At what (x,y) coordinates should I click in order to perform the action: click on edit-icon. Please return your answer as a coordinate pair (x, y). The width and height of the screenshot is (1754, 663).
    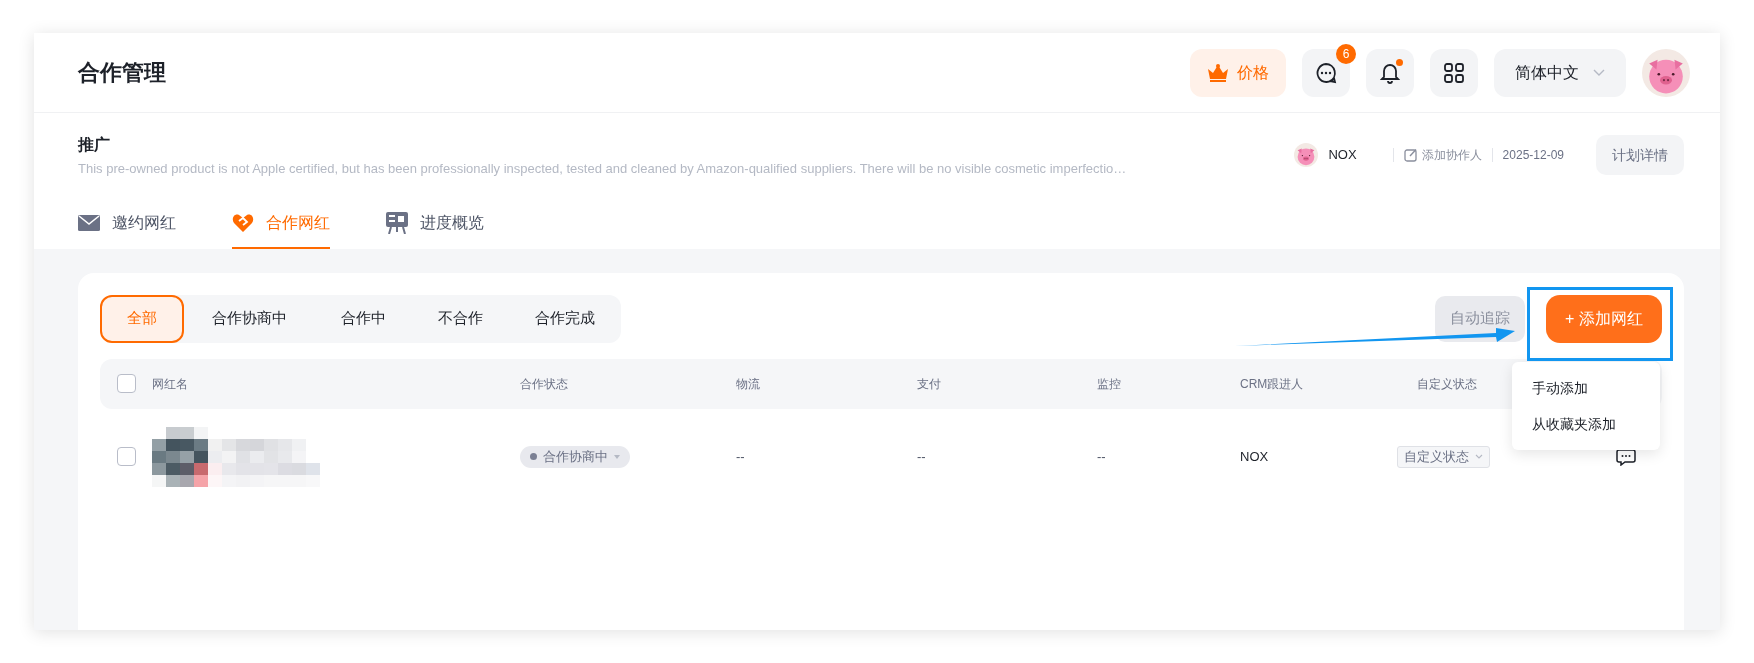
    Looking at the image, I should click on (1410, 155).